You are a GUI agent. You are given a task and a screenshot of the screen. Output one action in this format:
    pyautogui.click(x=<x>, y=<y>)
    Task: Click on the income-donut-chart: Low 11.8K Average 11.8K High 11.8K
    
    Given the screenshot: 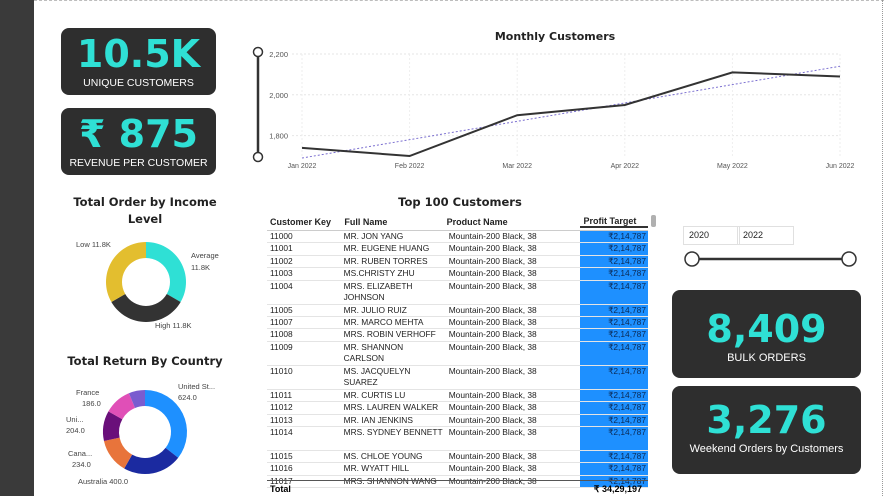 What is the action you would take?
    pyautogui.click(x=150, y=282)
    